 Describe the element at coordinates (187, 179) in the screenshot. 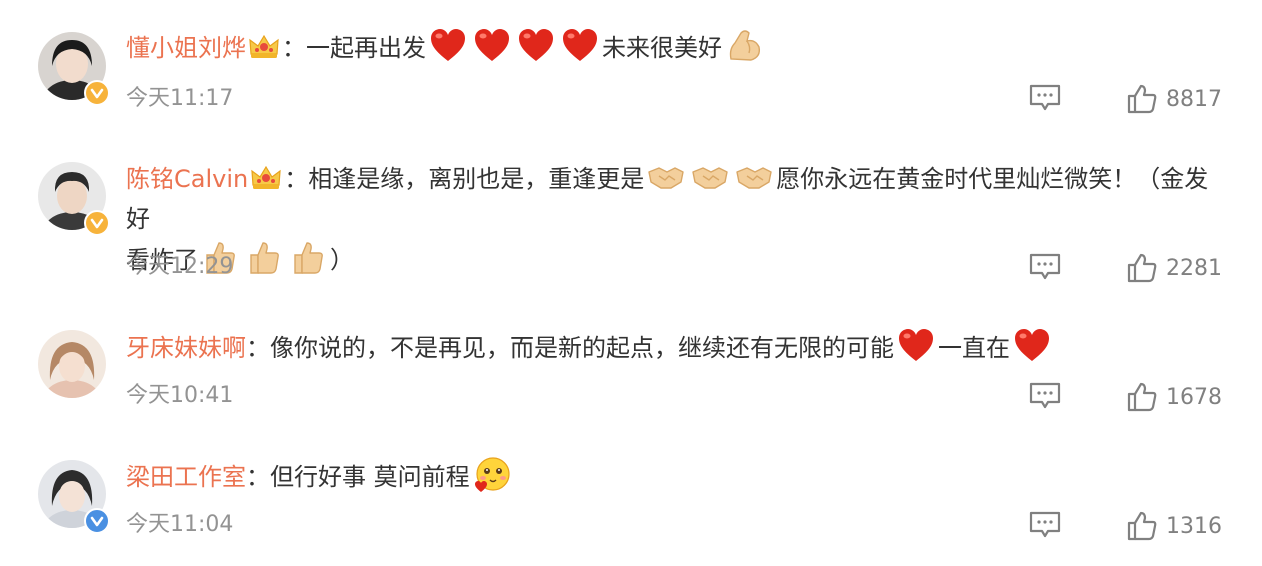

I see `username-link: 陈铭Calvin` at that location.